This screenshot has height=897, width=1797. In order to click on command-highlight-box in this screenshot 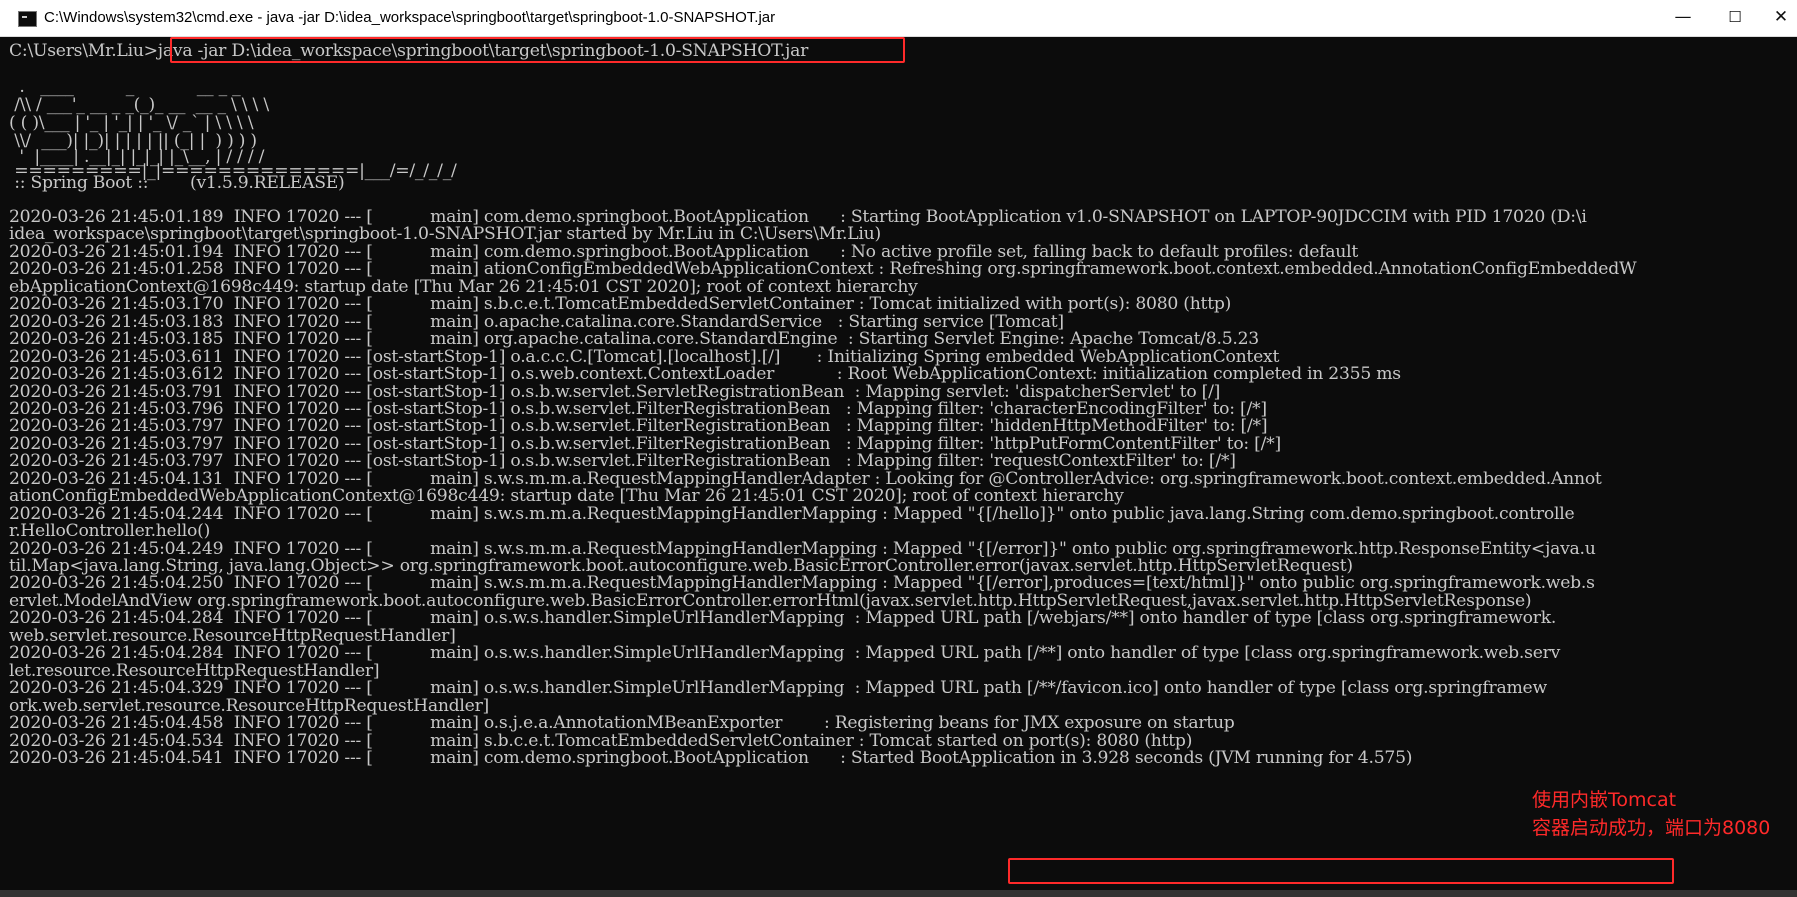, I will do `click(537, 50)`.